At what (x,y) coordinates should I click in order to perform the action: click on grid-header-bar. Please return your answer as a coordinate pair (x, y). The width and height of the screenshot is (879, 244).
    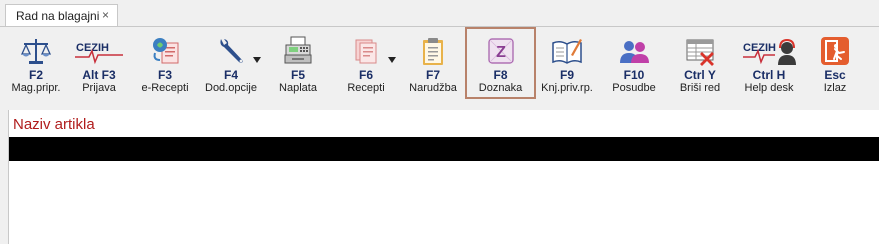
    Looking at the image, I should click on (444, 149).